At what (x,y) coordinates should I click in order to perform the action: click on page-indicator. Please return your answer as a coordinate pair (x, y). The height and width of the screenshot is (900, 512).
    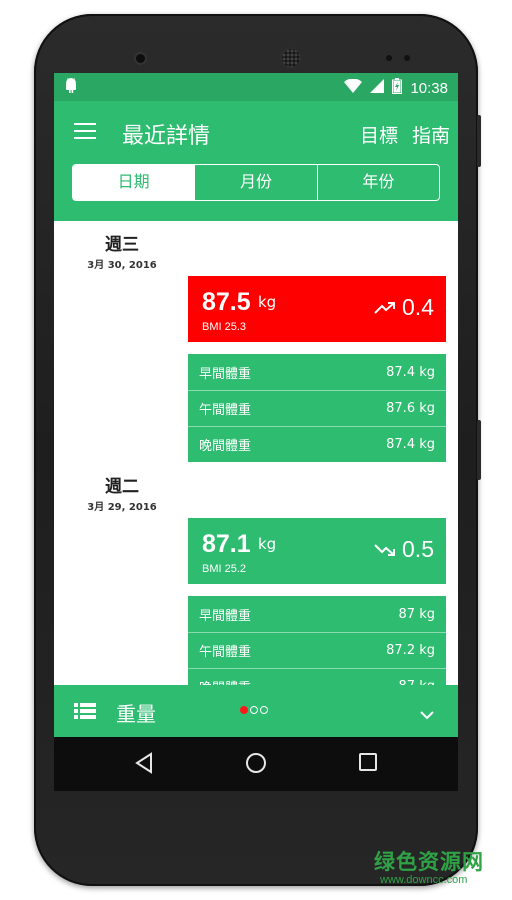
    Looking at the image, I should click on (254, 710).